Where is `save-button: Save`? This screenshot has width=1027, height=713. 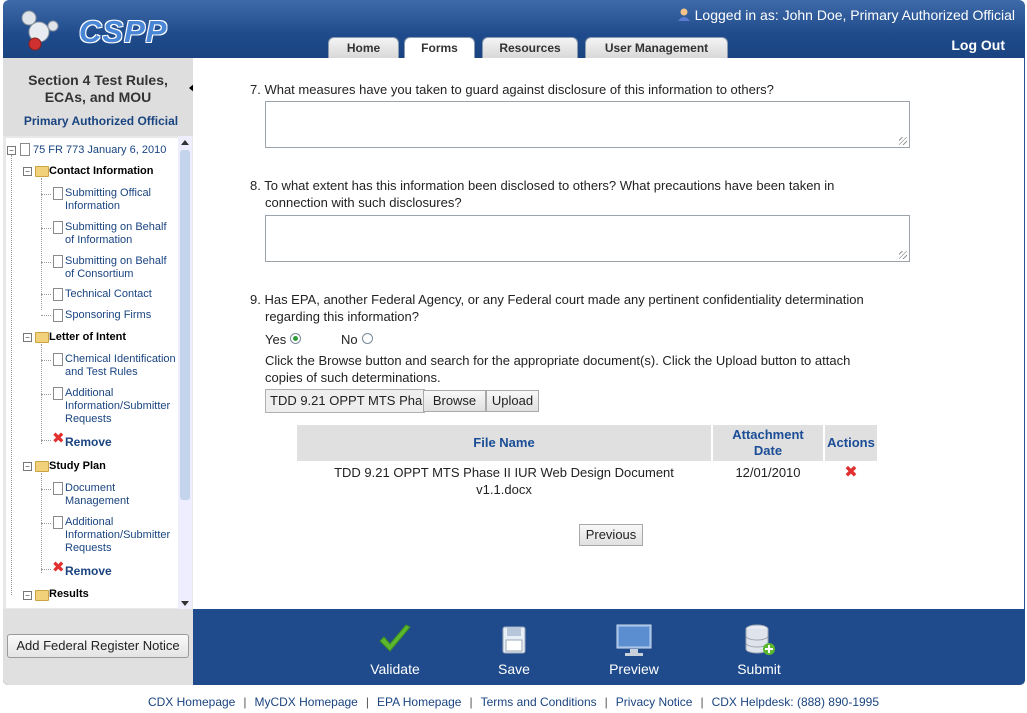
save-button: Save is located at coordinates (514, 652).